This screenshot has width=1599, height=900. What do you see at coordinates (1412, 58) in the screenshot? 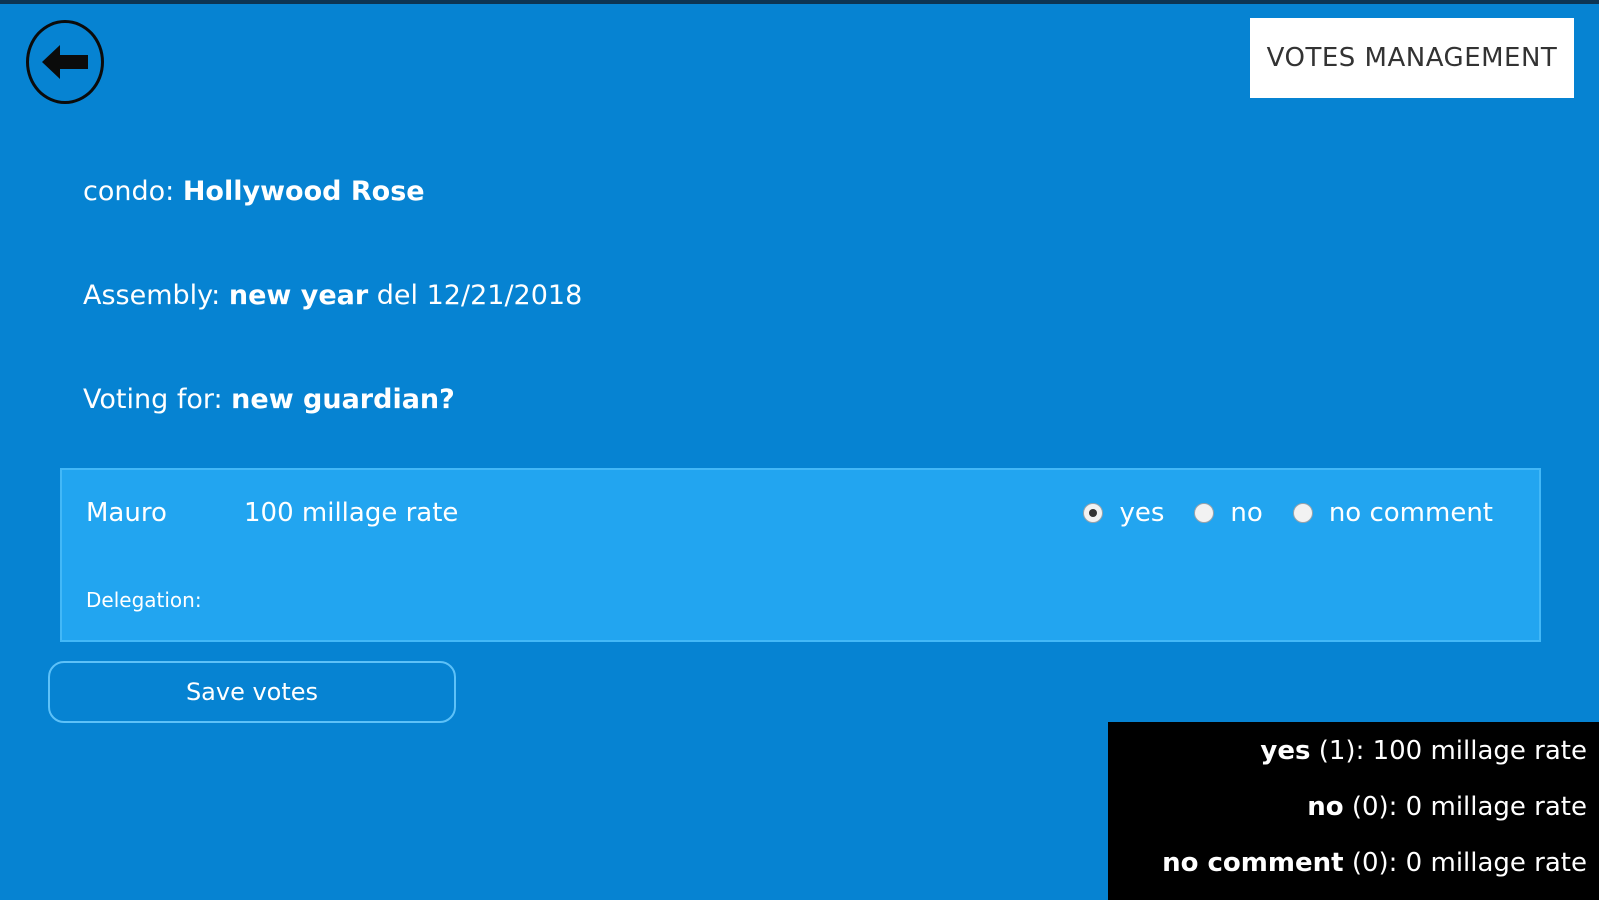
I see `votes-management-button: VOTES MANAGEMENT` at bounding box center [1412, 58].